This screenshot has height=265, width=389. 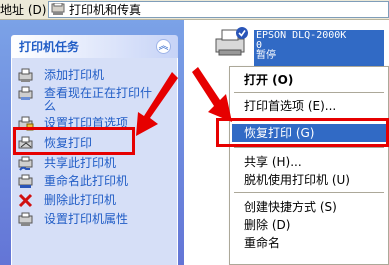 I want to click on collapse-chevron-icon: ︽, so click(x=163, y=46).